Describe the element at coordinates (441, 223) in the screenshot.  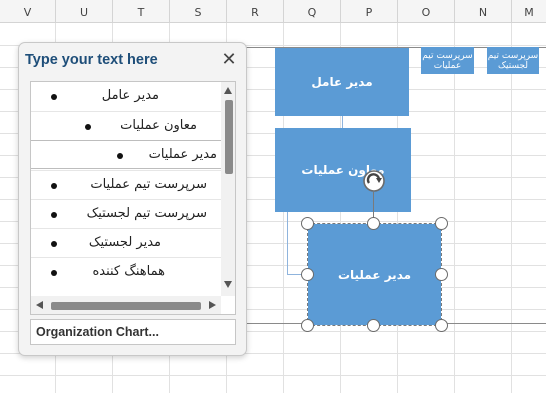
I see `resize-handle-top-right` at that location.